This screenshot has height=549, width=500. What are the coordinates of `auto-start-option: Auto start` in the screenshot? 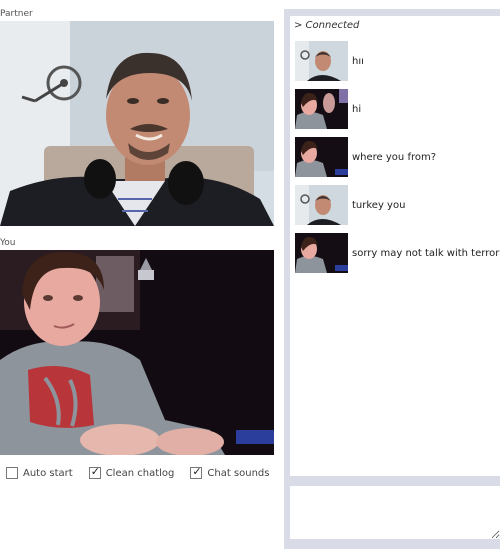 It's located at (39, 473).